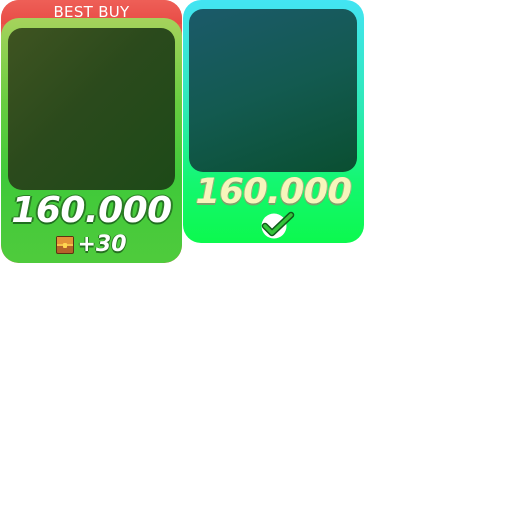  What do you see at coordinates (65, 245) in the screenshot?
I see `treasure-chest-icon` at bounding box center [65, 245].